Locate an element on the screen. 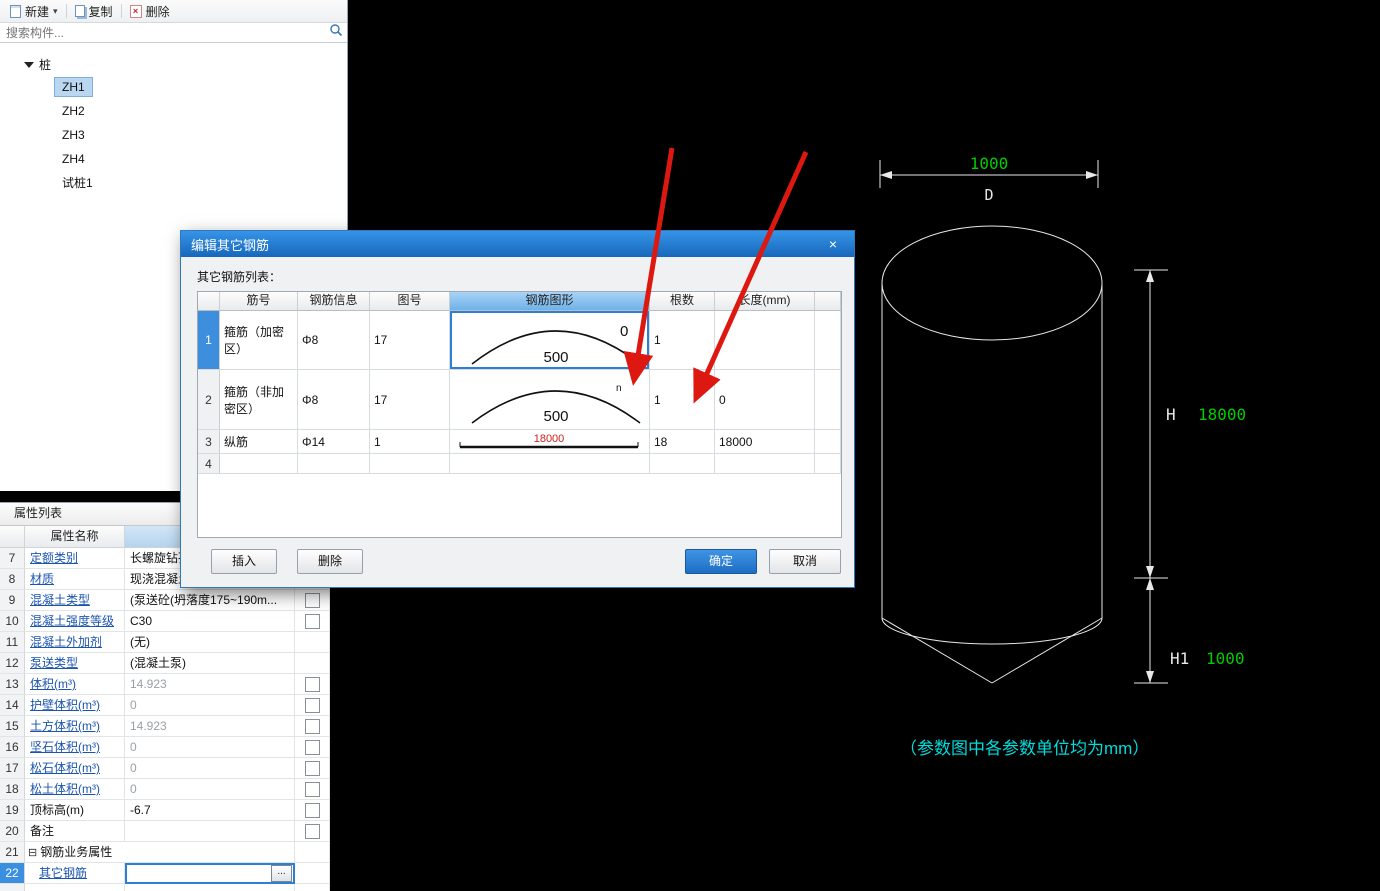 Image resolution: width=1380 pixels, height=891 pixels. rebar-row: 3 纵筋 Φ14 1 18000 18 18000 is located at coordinates (519, 442).